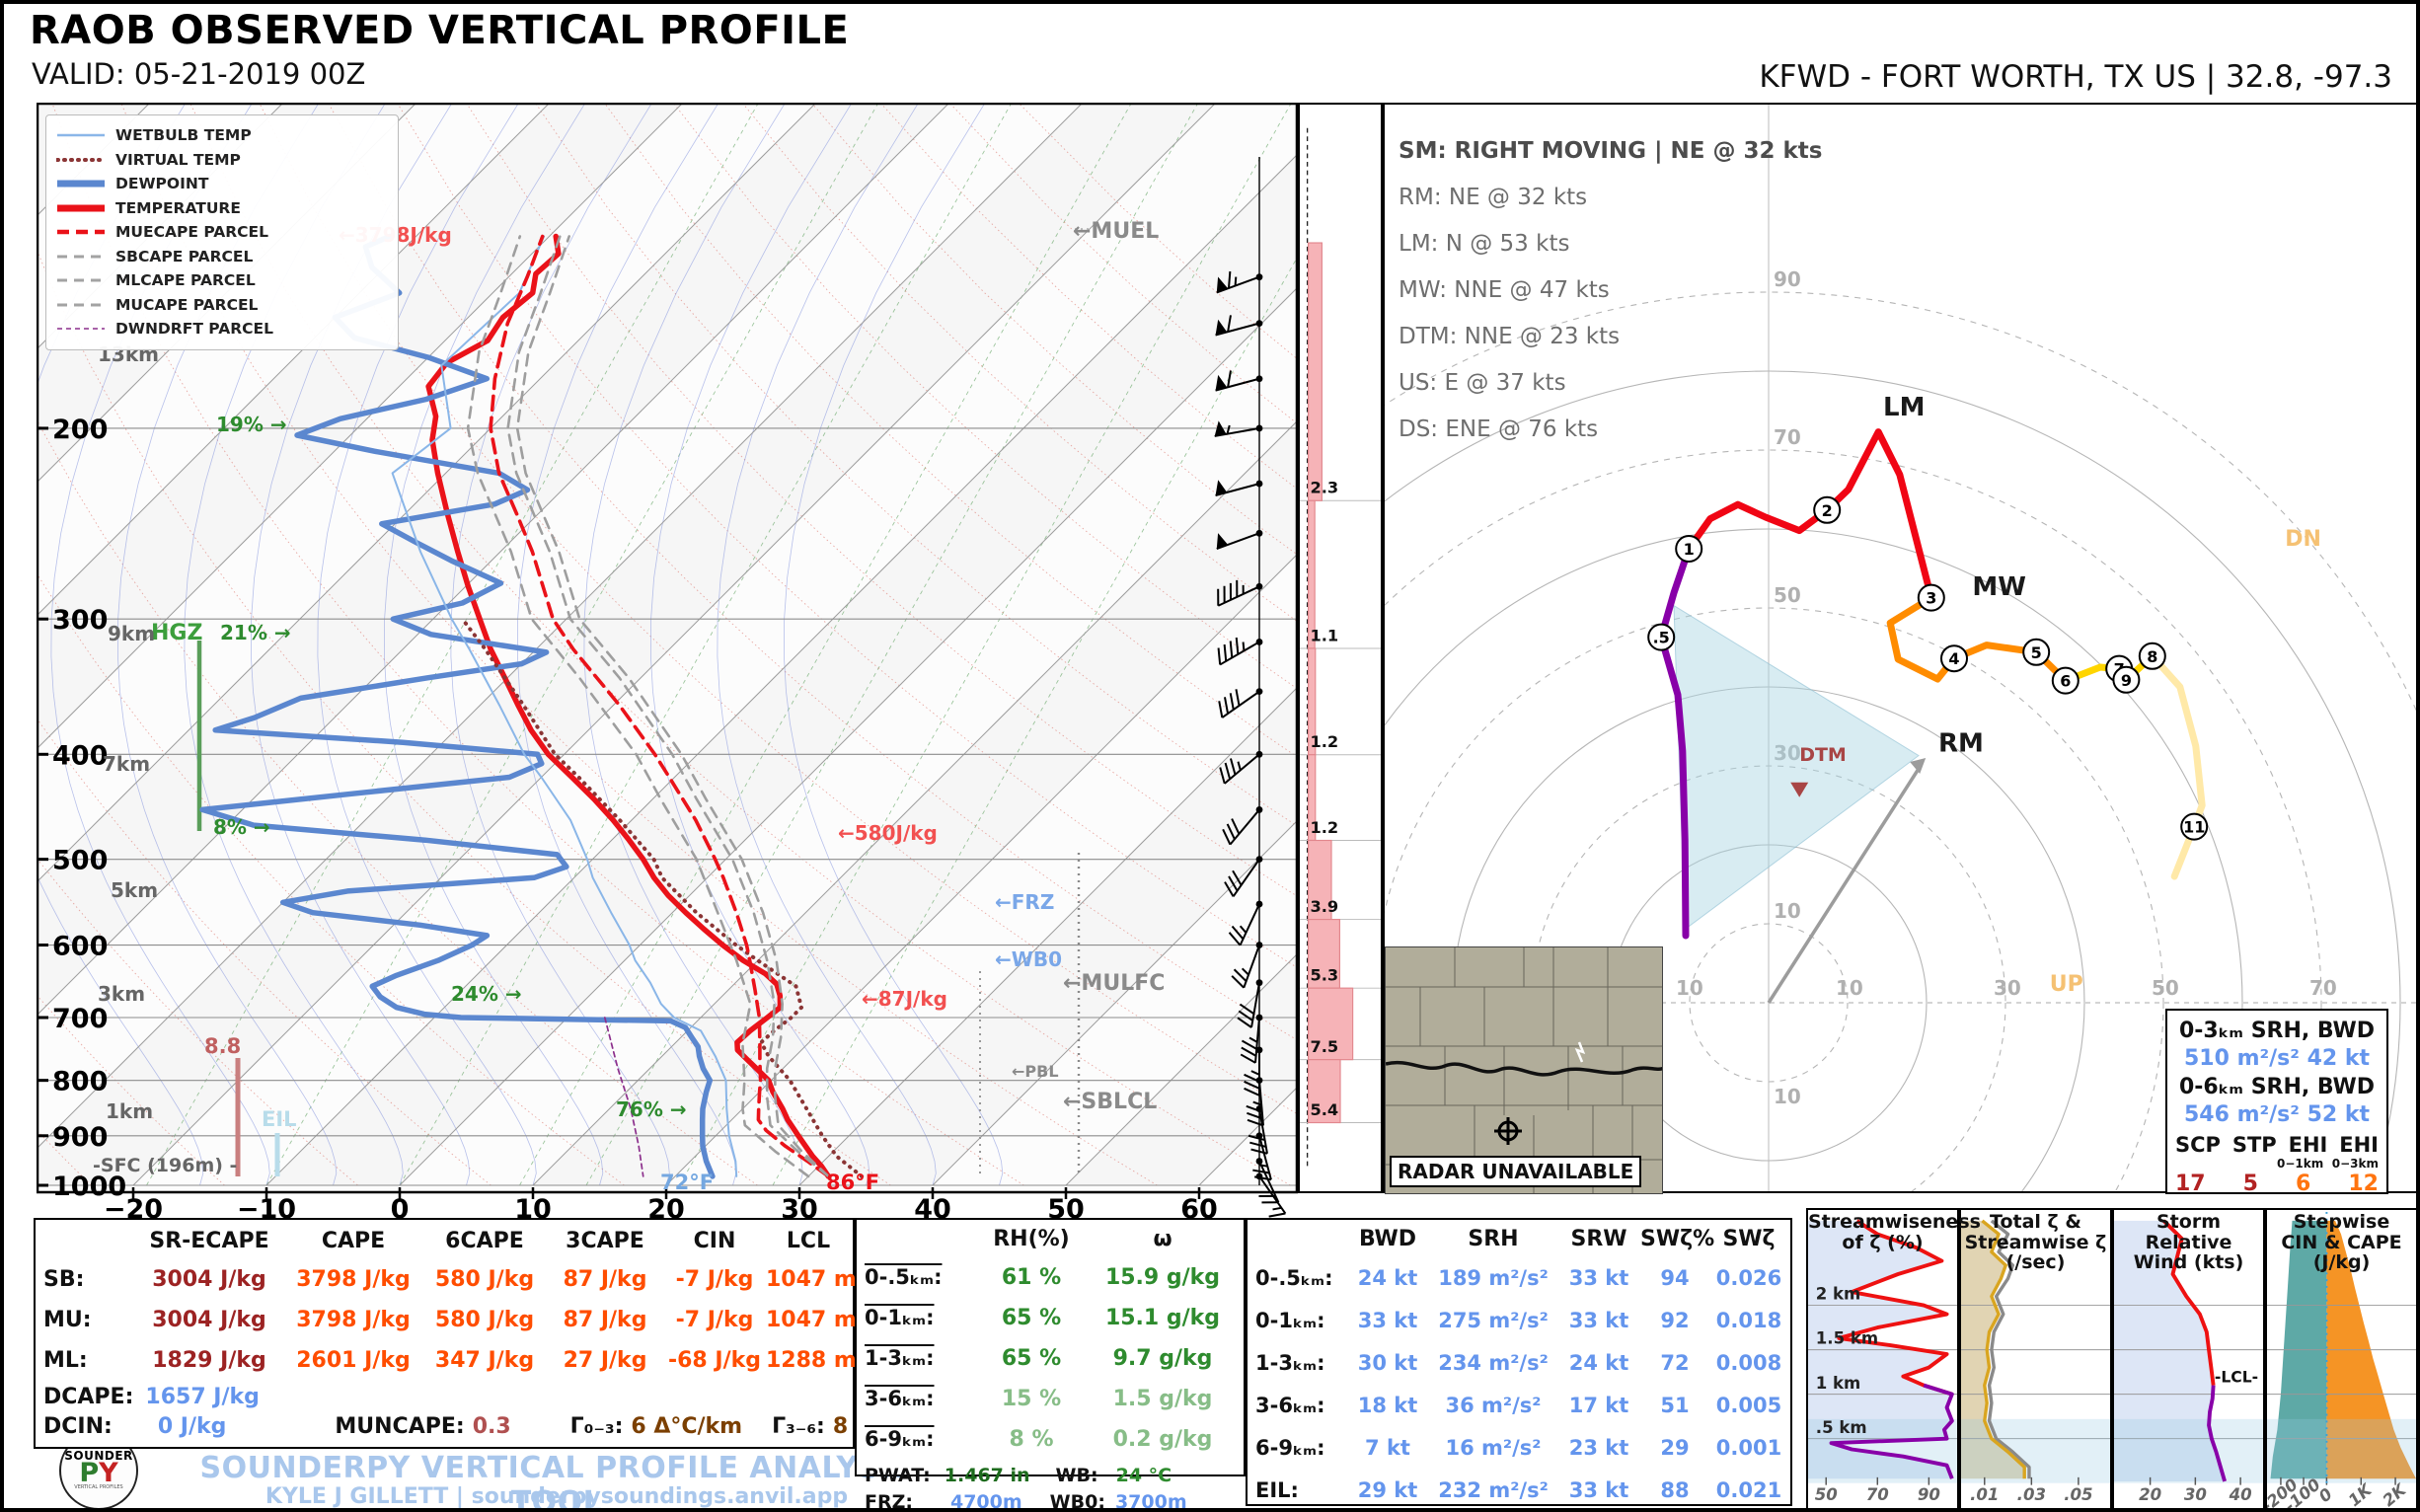 Image resolution: width=2420 pixels, height=1512 pixels. I want to click on kin-cell: 0.005, so click(1748, 1405).